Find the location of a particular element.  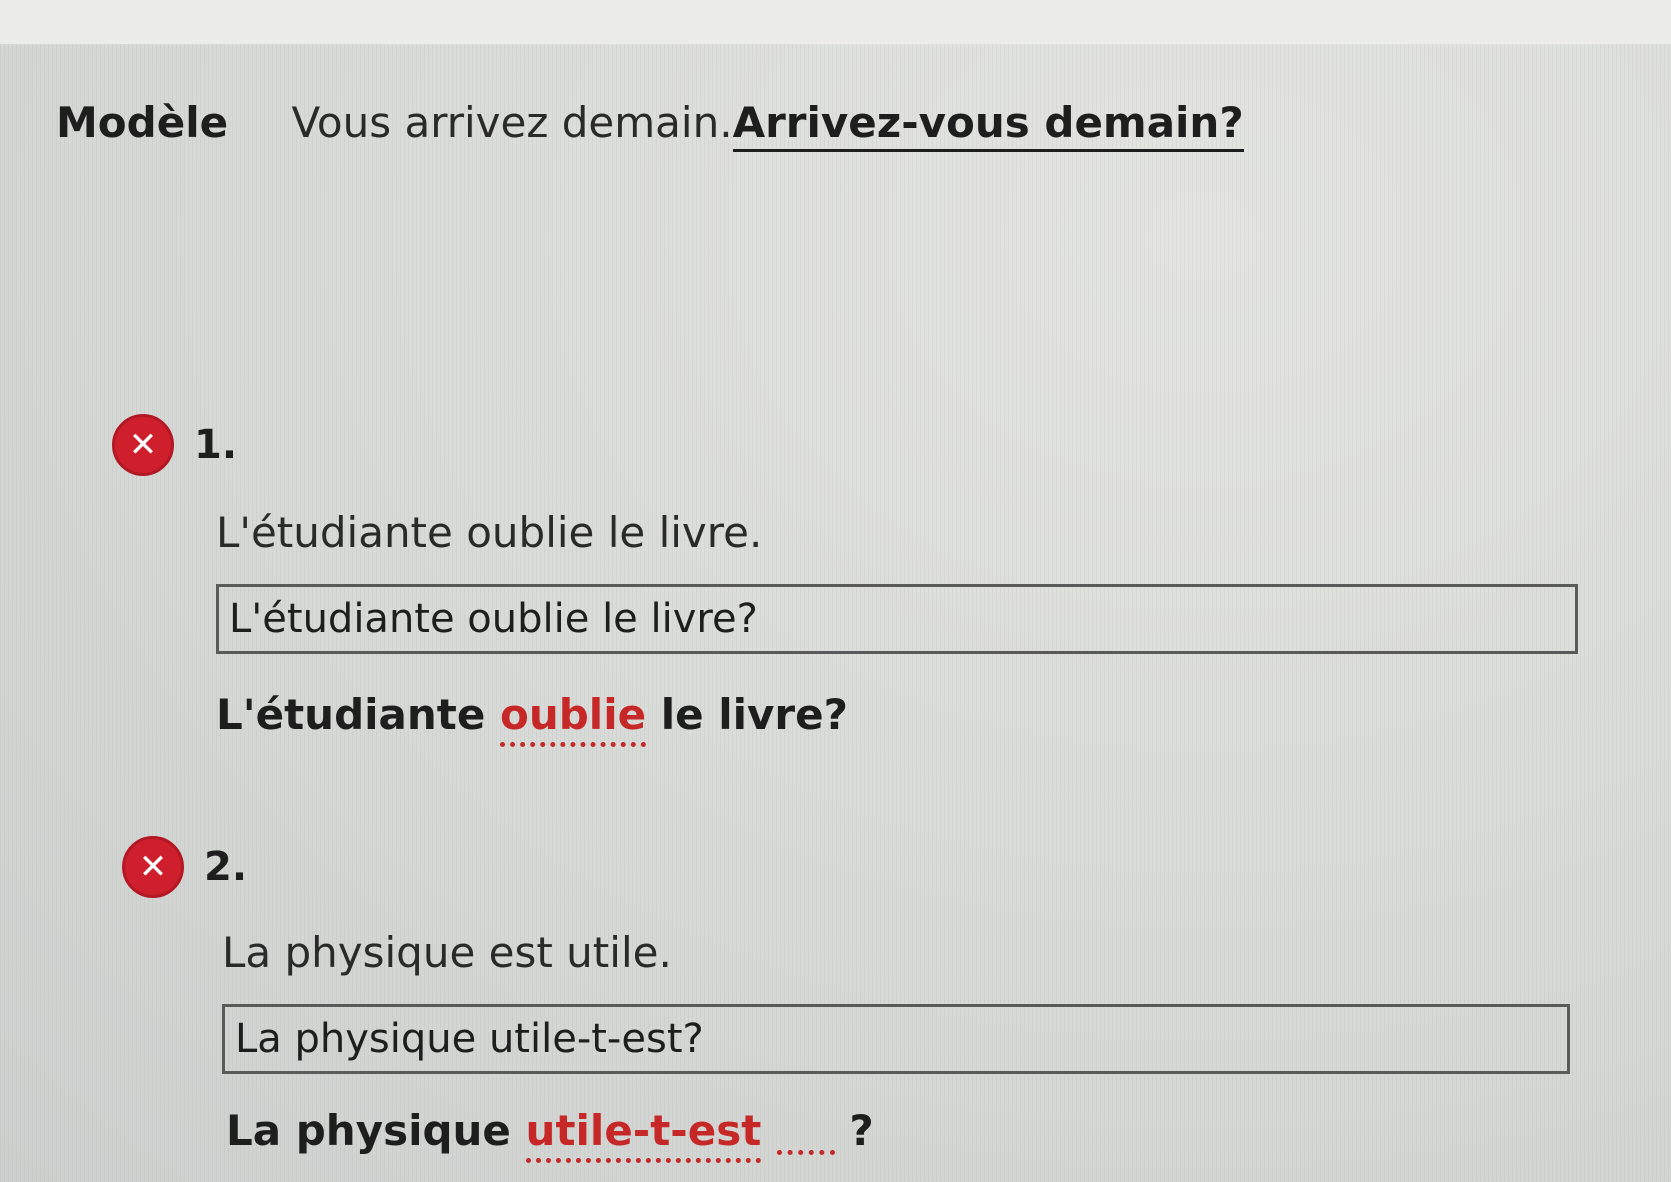

item-1-header: ✕ 1. is located at coordinates (174, 445).